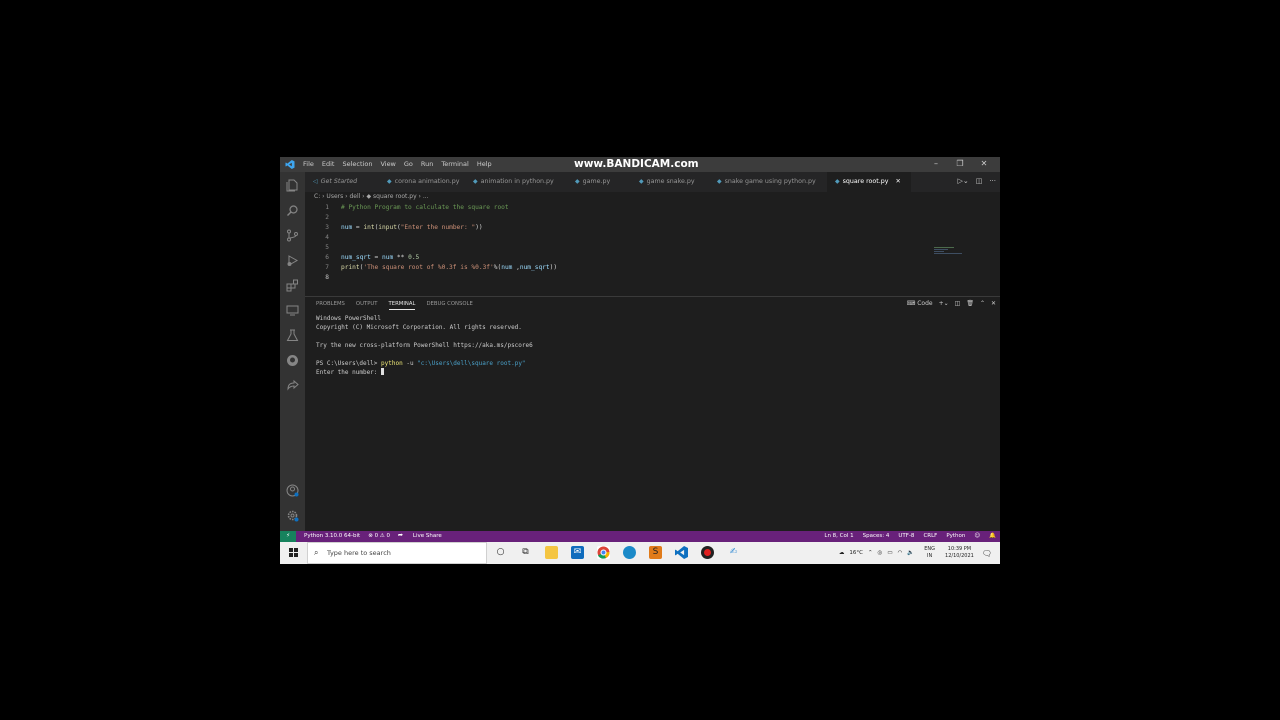 The height and width of the screenshot is (720, 1280). What do you see at coordinates (449, 305) in the screenshot?
I see `tab-debug-console: DEBUG CONSOLE` at bounding box center [449, 305].